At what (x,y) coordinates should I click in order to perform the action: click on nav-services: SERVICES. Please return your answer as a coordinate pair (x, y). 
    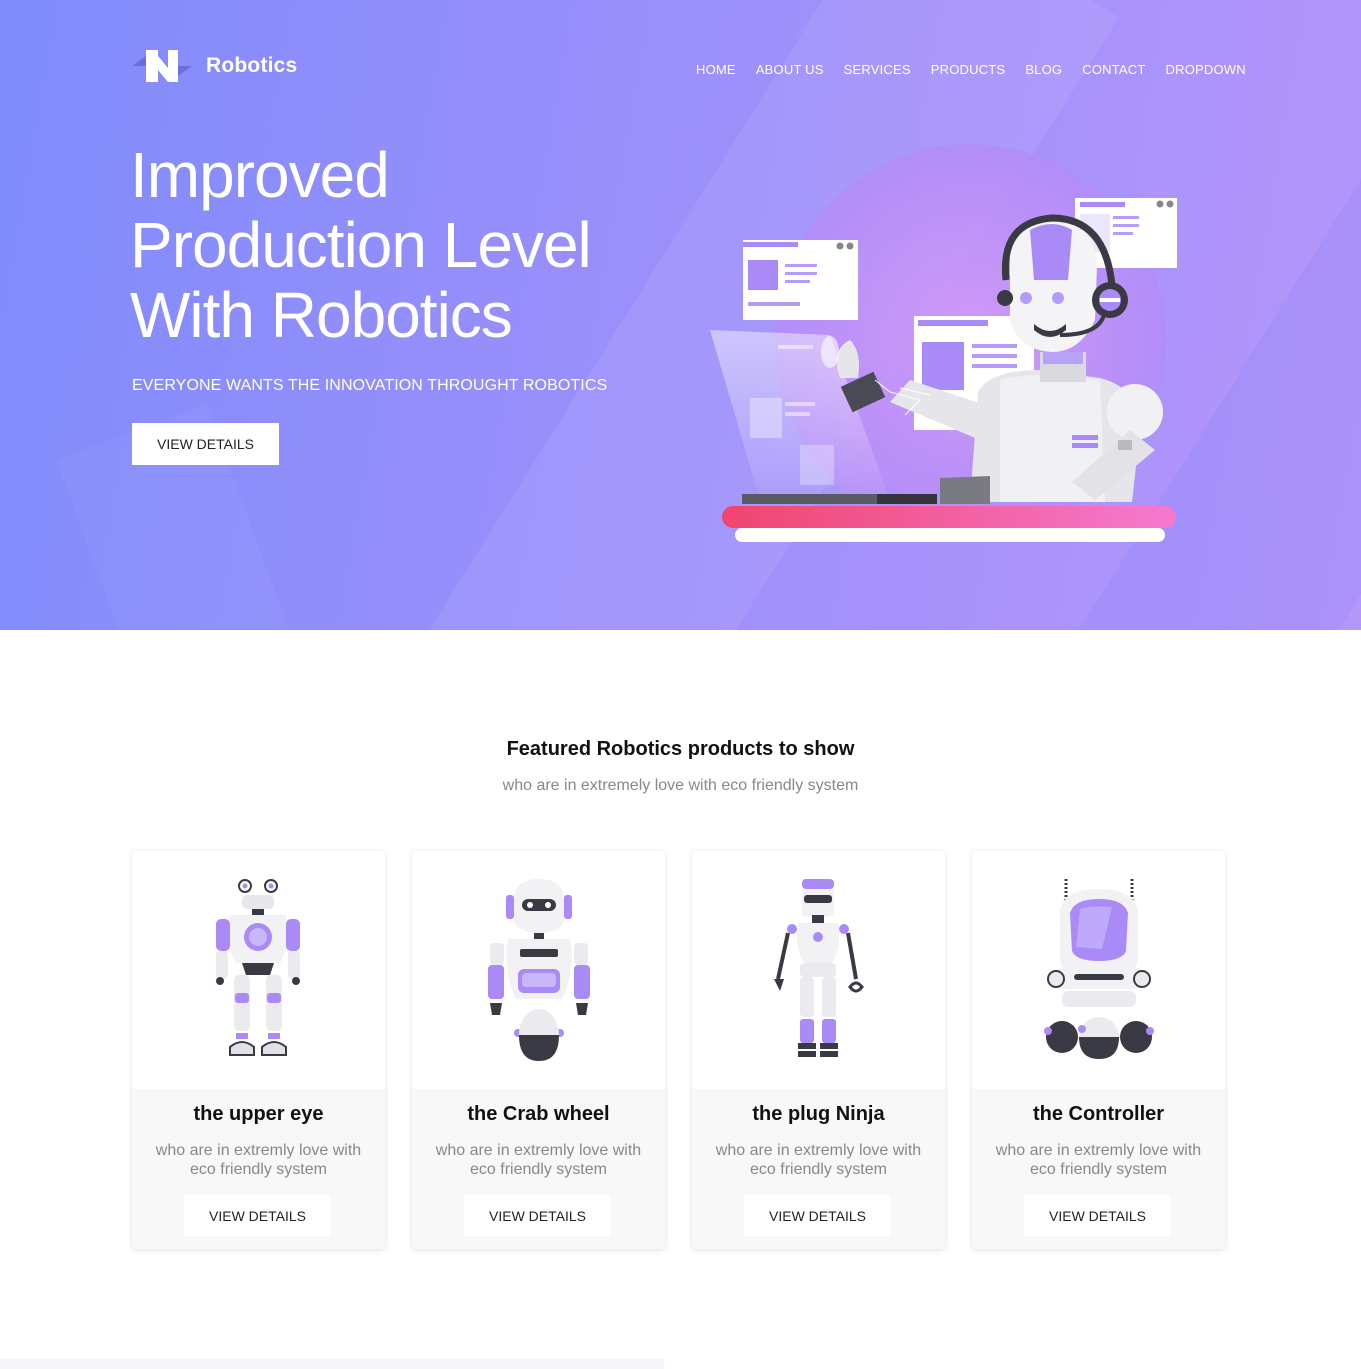
    Looking at the image, I should click on (877, 70).